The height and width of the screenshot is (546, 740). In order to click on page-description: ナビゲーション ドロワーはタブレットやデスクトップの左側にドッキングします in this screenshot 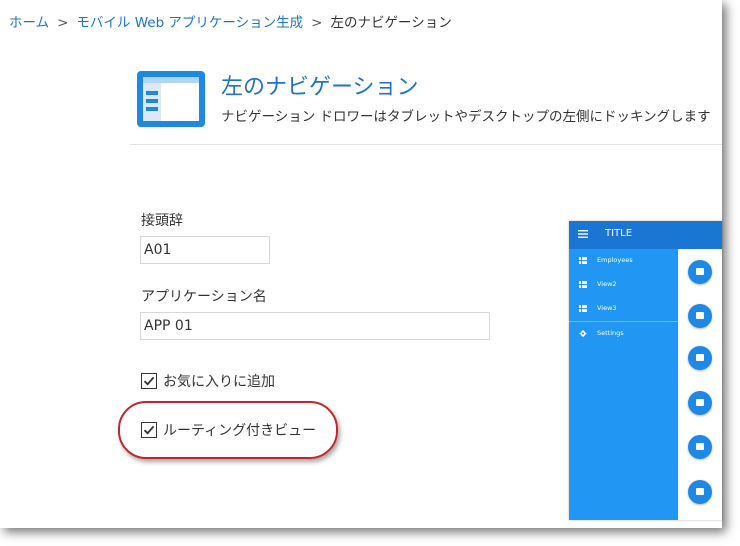, I will do `click(466, 117)`.